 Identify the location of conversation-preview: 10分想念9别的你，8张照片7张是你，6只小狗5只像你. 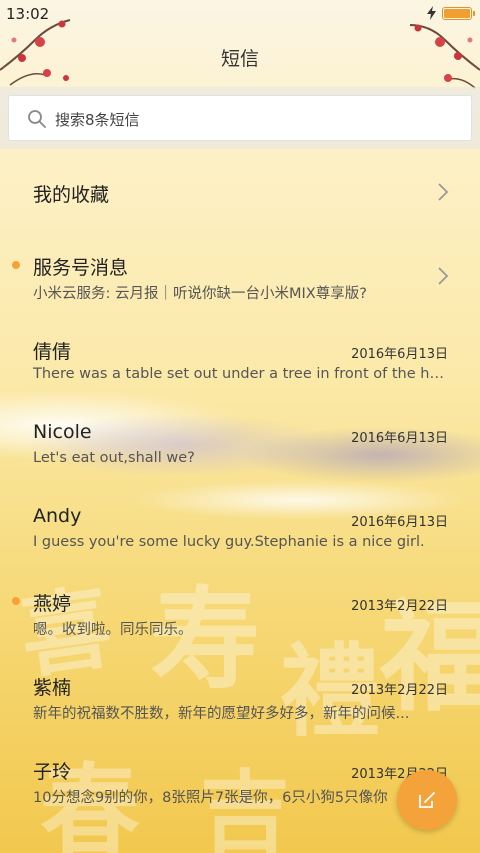
(210, 798).